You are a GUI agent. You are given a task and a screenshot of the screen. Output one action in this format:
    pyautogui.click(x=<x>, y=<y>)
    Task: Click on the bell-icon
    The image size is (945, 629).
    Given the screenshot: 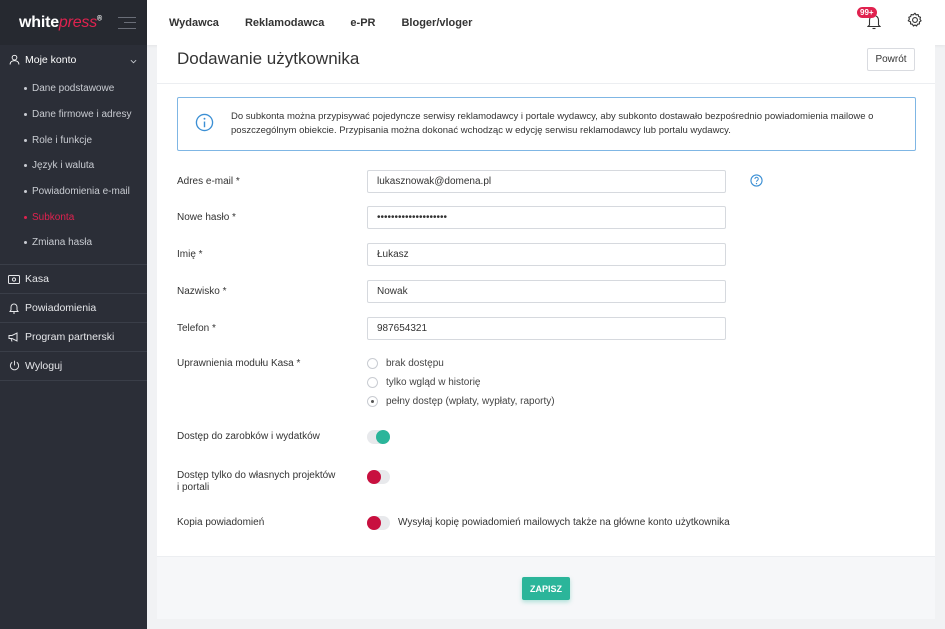 What is the action you would take?
    pyautogui.click(x=14, y=308)
    